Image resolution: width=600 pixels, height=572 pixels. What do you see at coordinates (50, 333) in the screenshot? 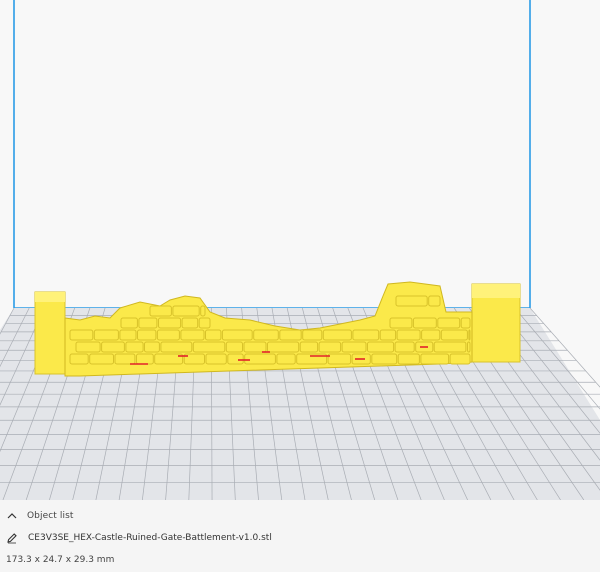
I see `model-pillar-left` at bounding box center [50, 333].